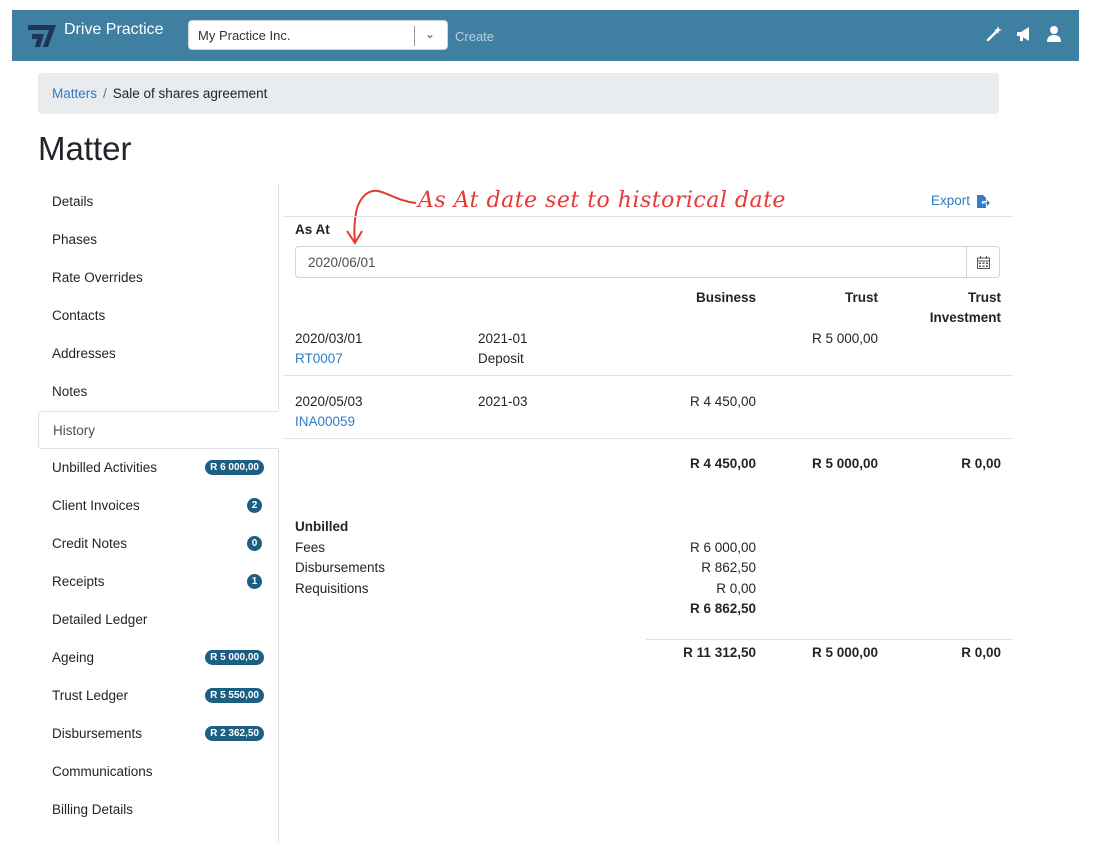 Image resolution: width=1099 pixels, height=843 pixels. What do you see at coordinates (503, 401) in the screenshot?
I see `row2-period: 2021-03` at bounding box center [503, 401].